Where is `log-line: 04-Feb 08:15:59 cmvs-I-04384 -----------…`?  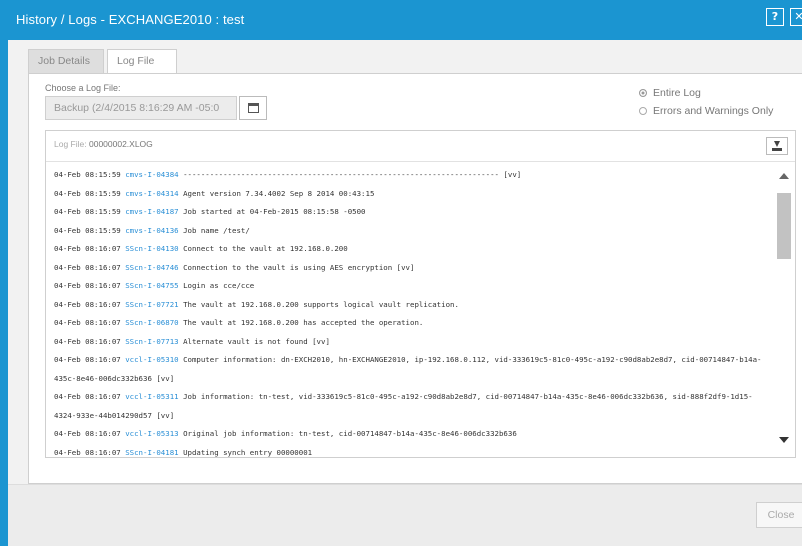 log-line: 04-Feb 08:15:59 cmvs-I-04384 -----------… is located at coordinates (409, 175).